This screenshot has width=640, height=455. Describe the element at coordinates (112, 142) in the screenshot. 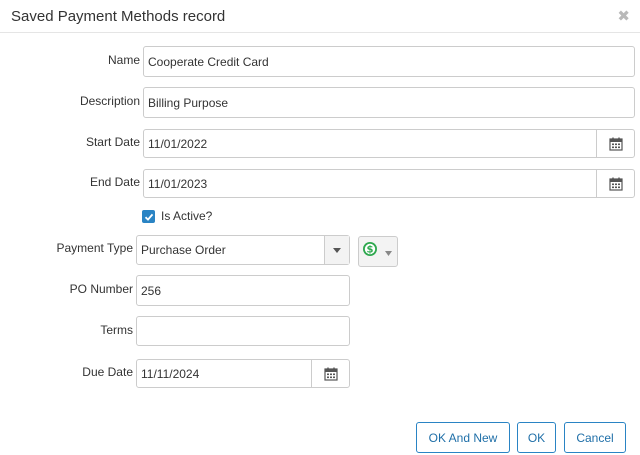

I see `start-date-label: Start Date` at that location.